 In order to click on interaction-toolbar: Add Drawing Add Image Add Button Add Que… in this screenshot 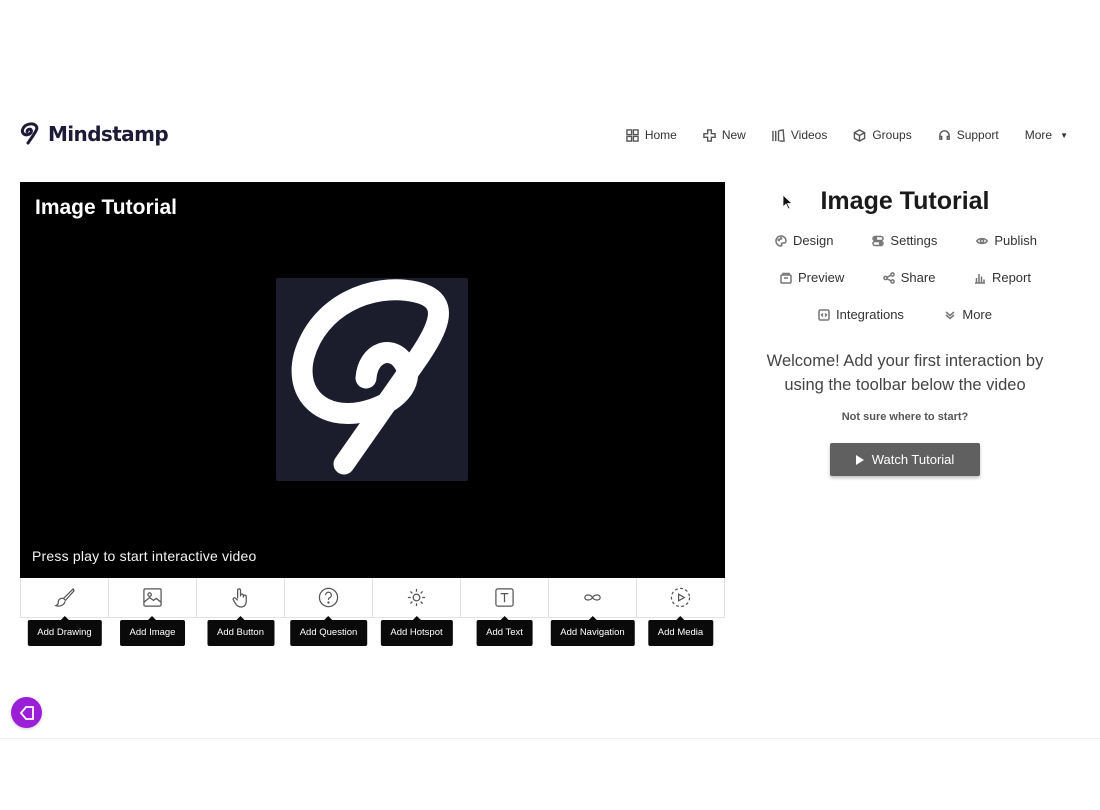, I will do `click(372, 612)`.